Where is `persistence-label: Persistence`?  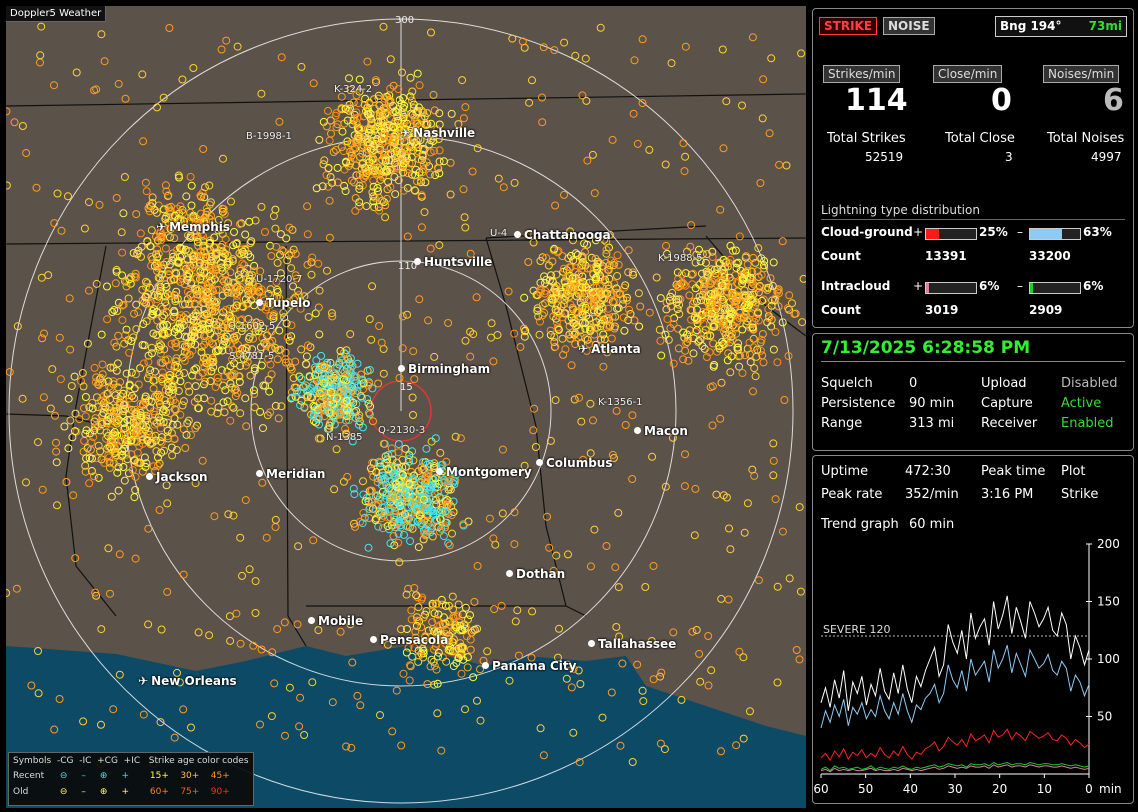
persistence-label: Persistence is located at coordinates (858, 403).